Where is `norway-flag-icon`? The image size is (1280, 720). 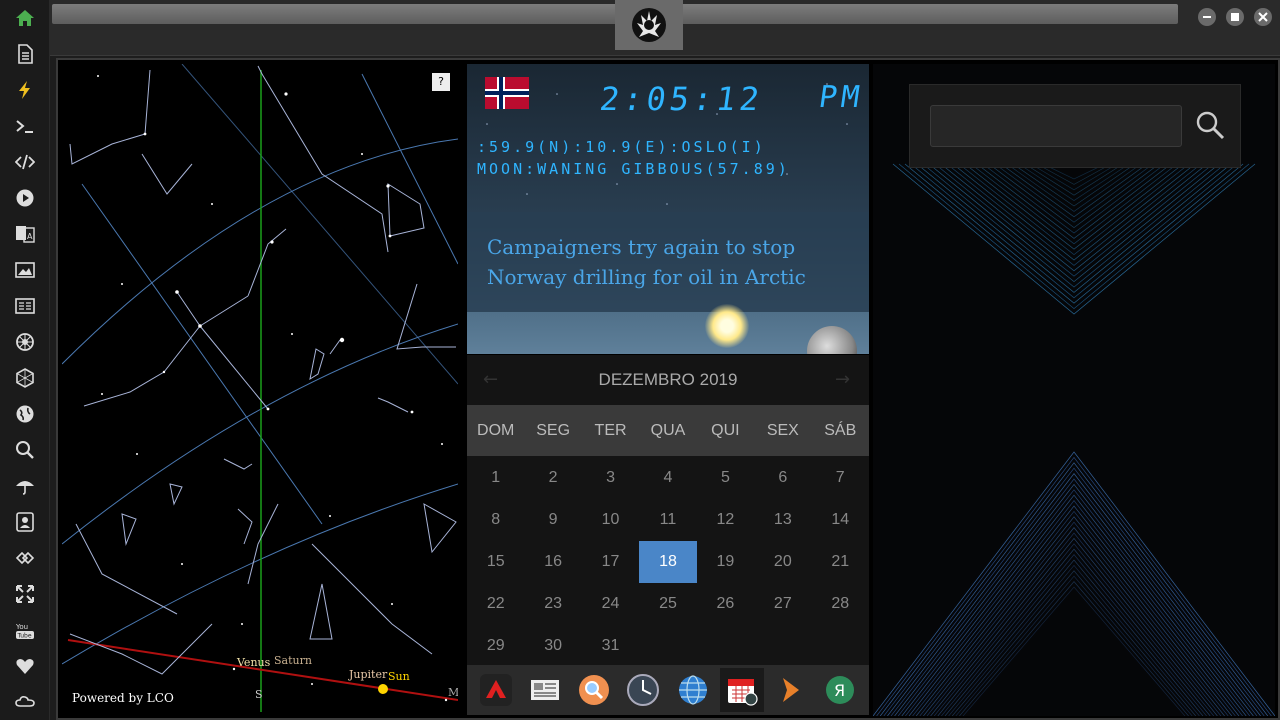
norway-flag-icon is located at coordinates (507, 93).